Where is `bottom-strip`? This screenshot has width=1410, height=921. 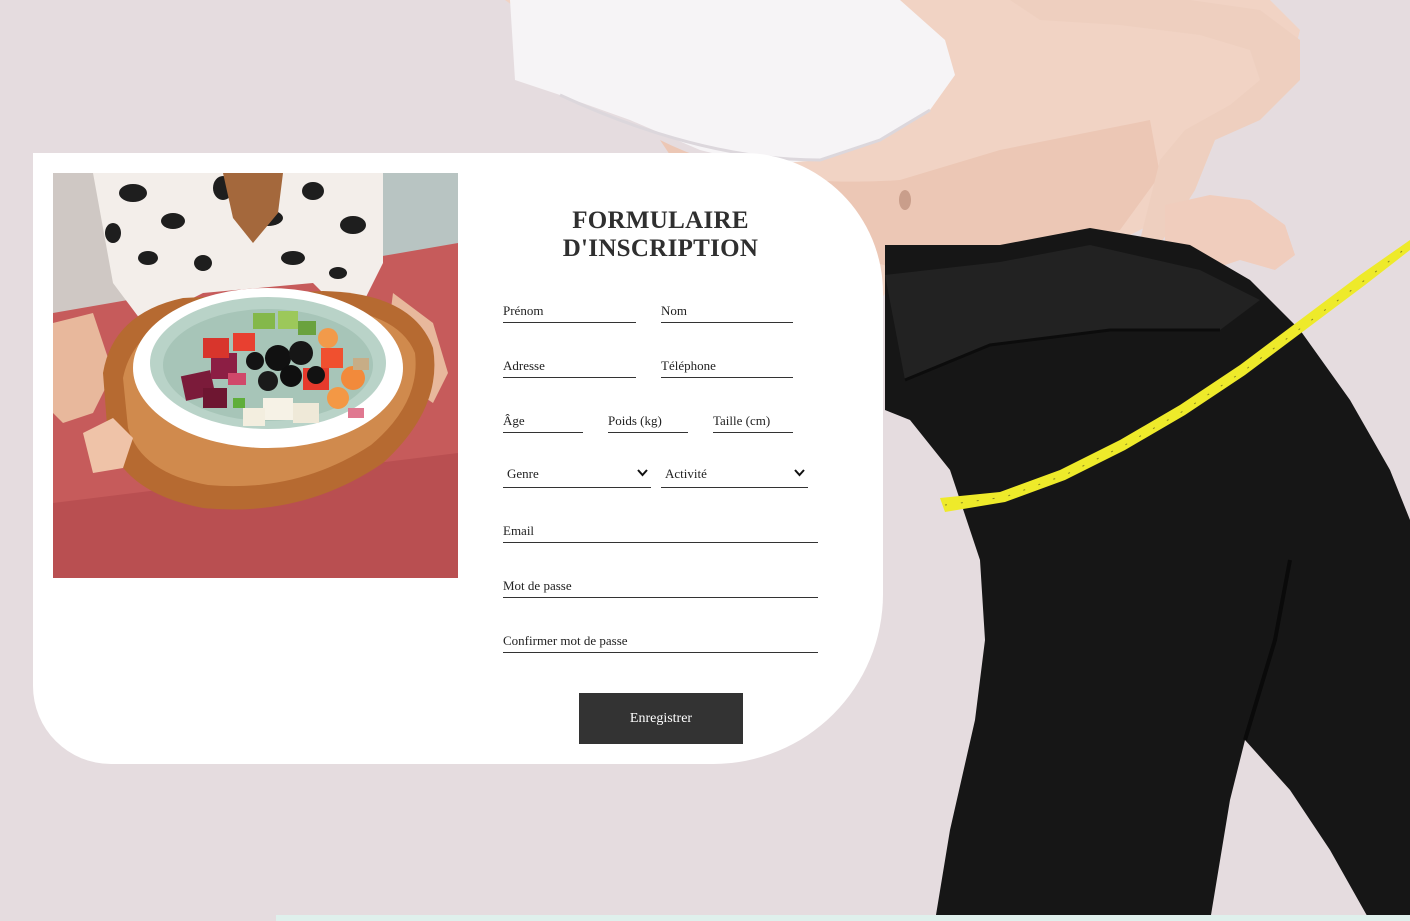
bottom-strip is located at coordinates (843, 918).